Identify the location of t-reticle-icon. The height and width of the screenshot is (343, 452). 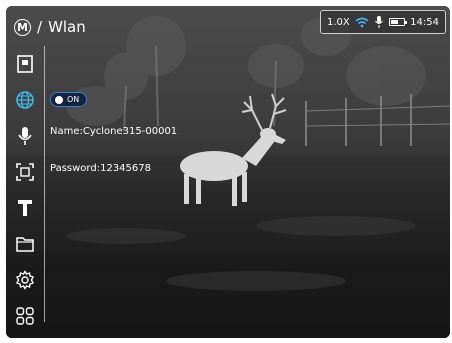
(25, 207).